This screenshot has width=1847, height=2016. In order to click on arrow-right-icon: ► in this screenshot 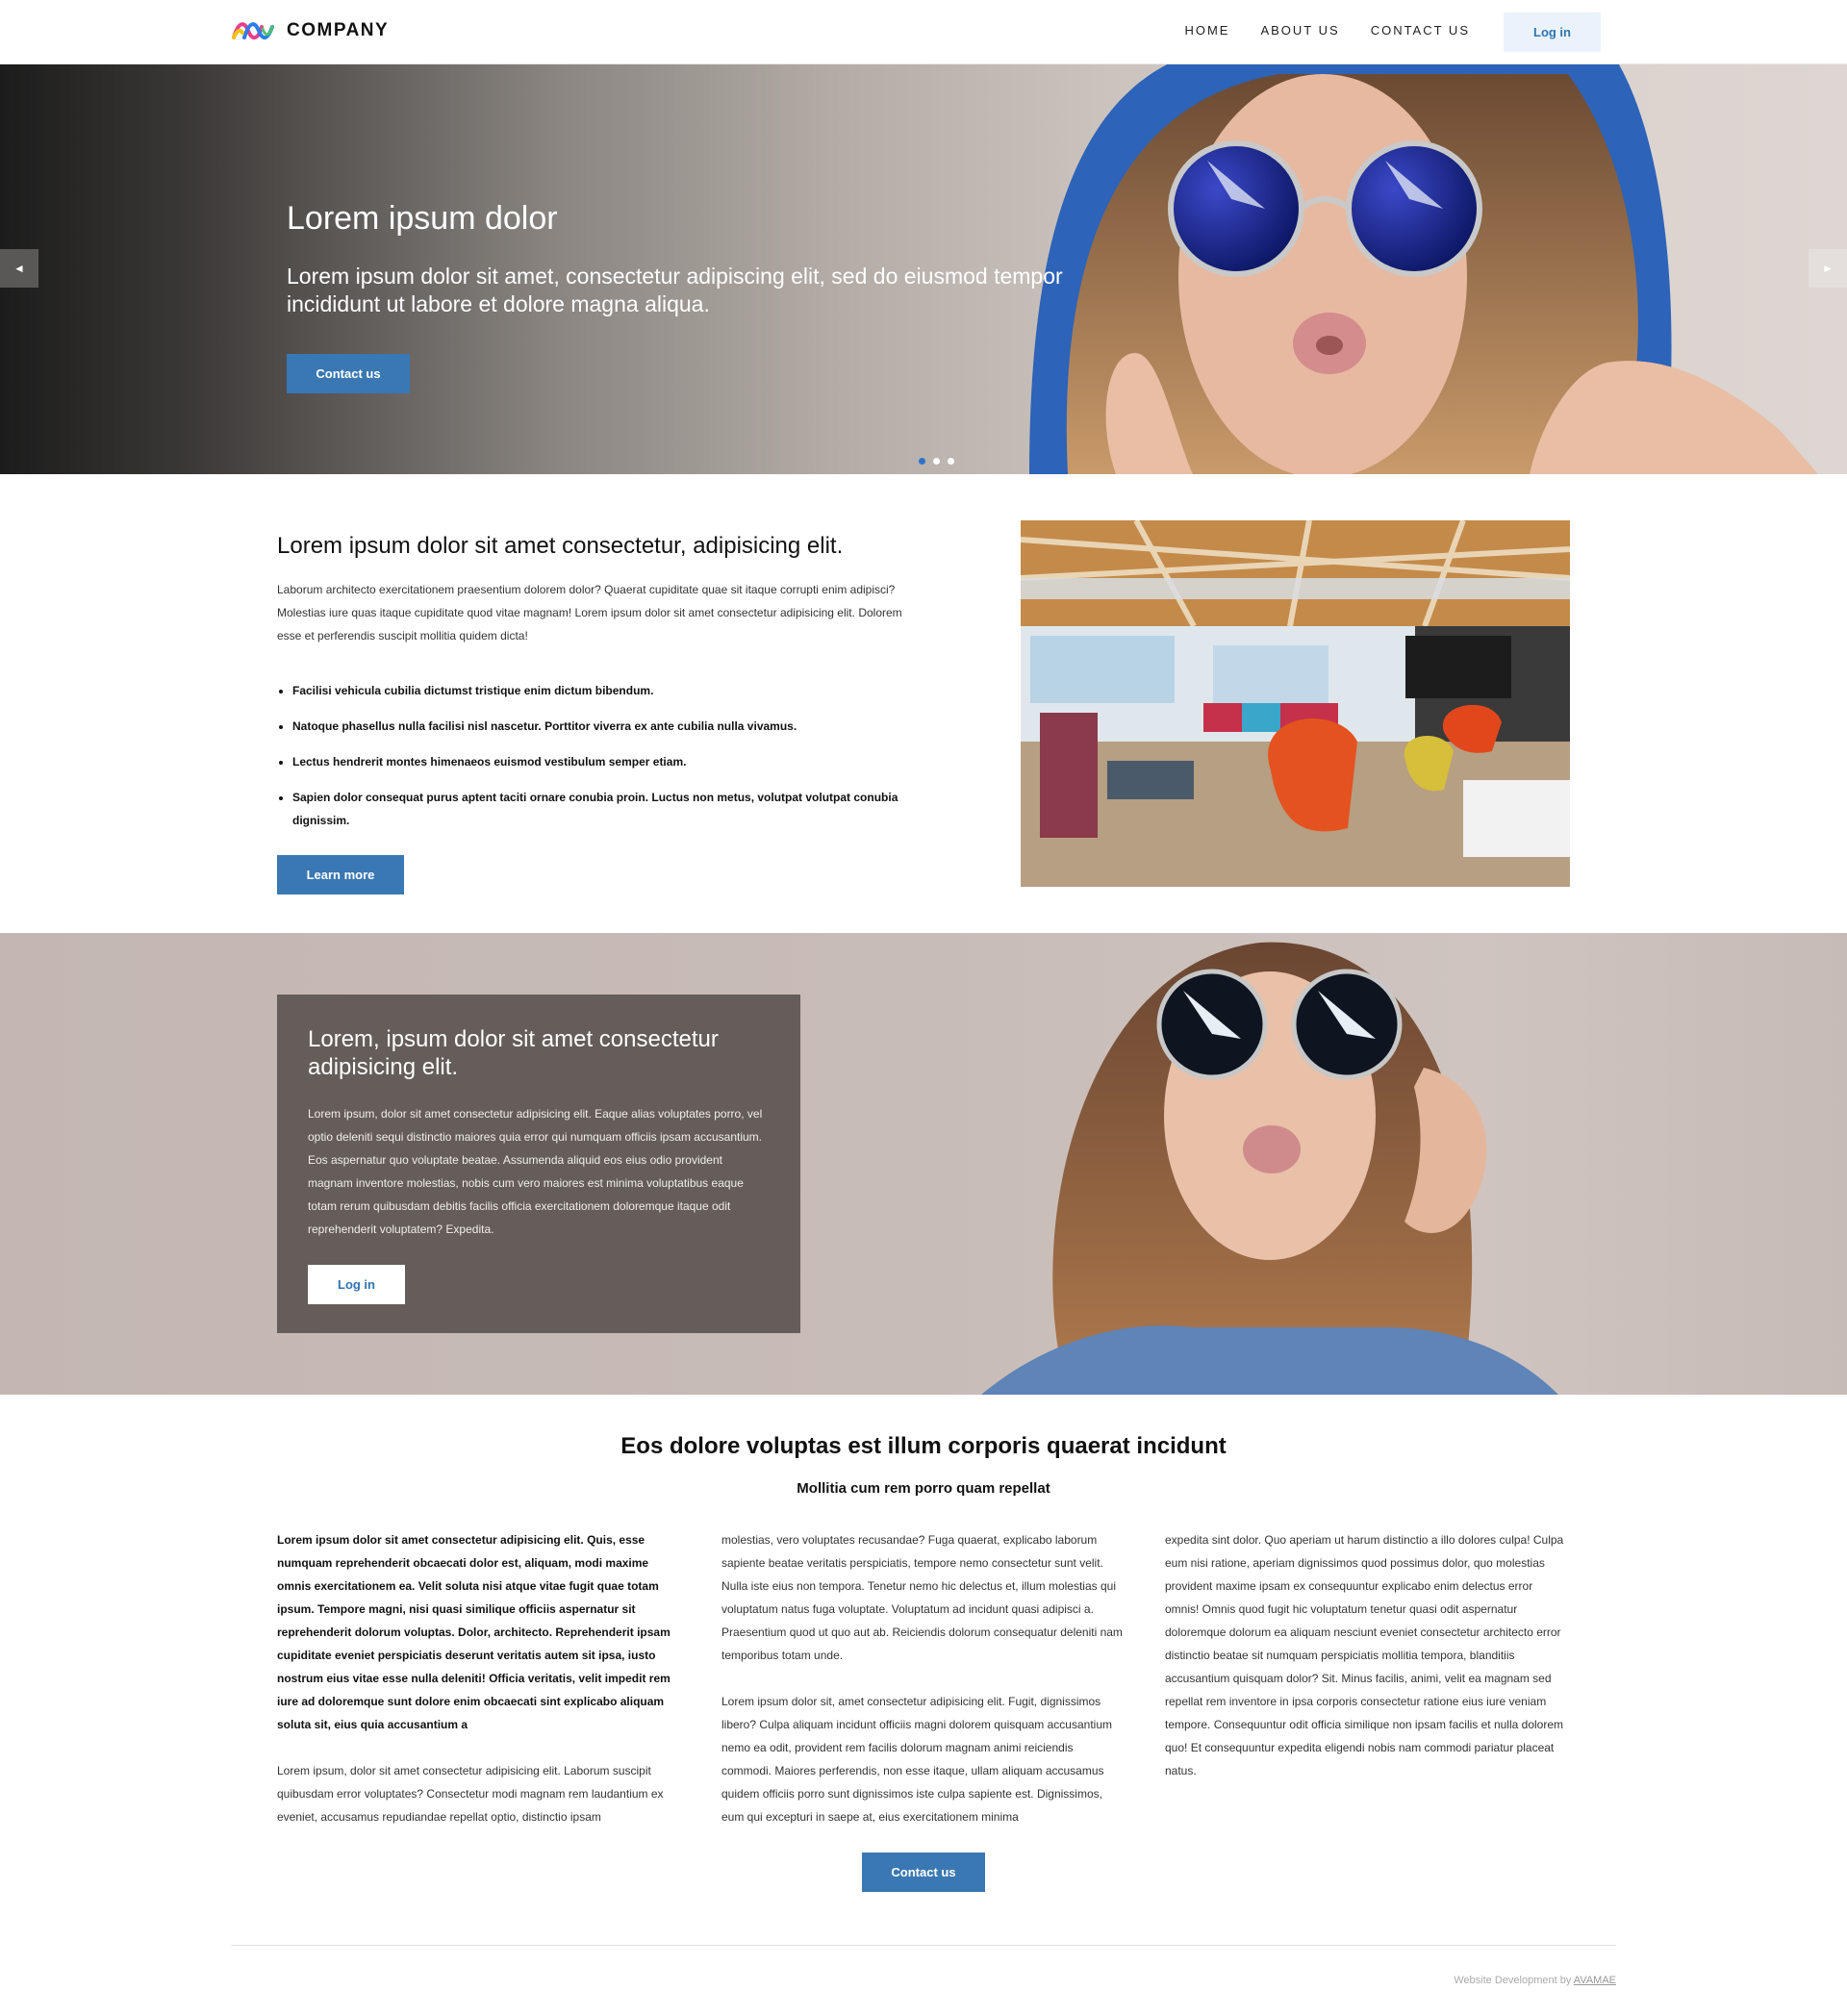, I will do `click(1828, 269)`.